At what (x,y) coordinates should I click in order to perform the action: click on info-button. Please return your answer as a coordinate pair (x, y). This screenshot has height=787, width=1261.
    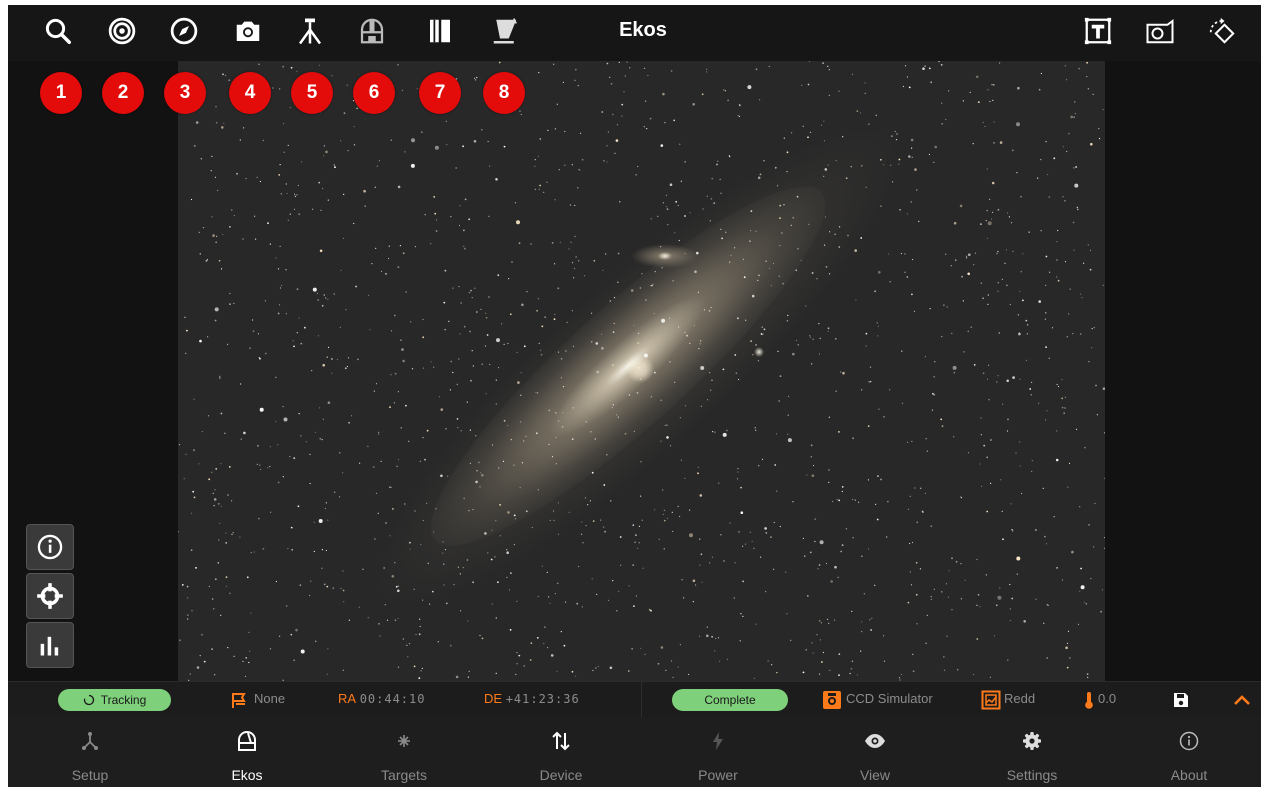
    Looking at the image, I should click on (50, 547).